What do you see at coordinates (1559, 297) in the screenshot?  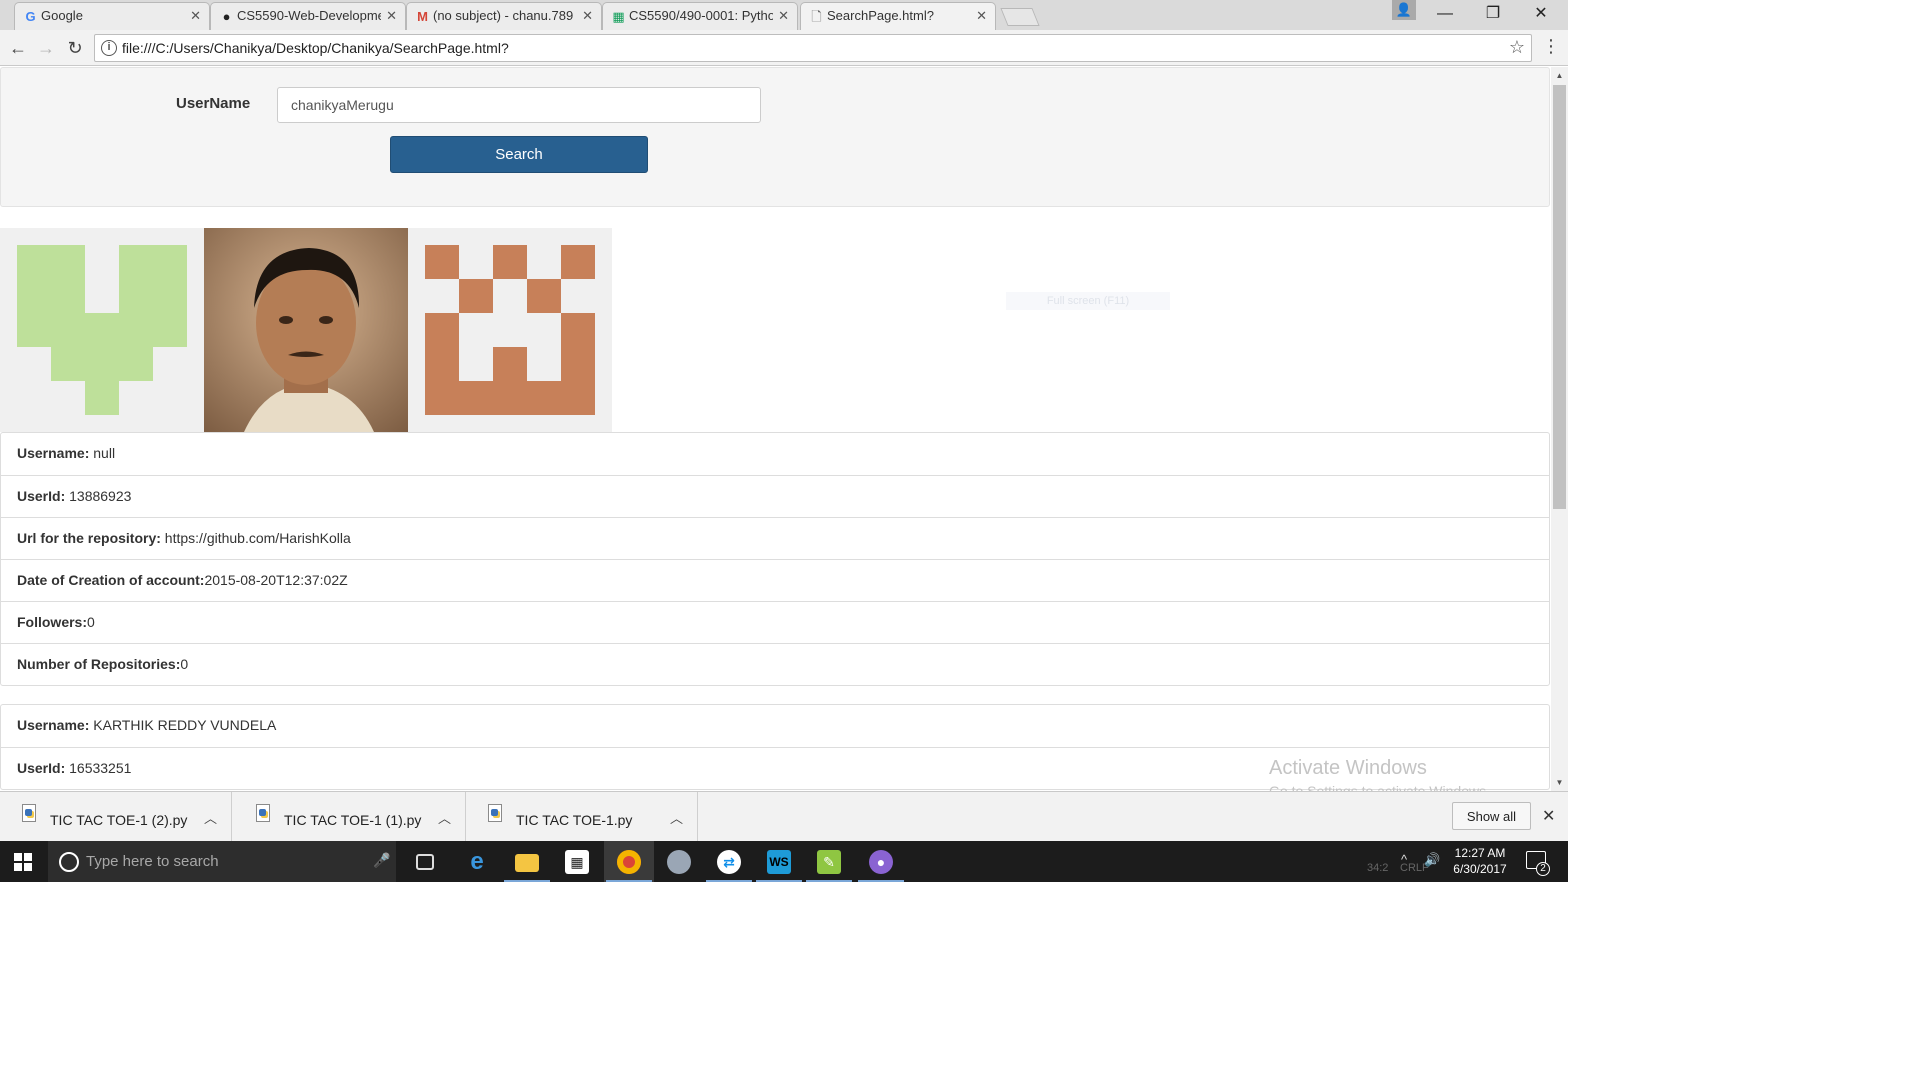 I see `scrollbar-thumb` at bounding box center [1559, 297].